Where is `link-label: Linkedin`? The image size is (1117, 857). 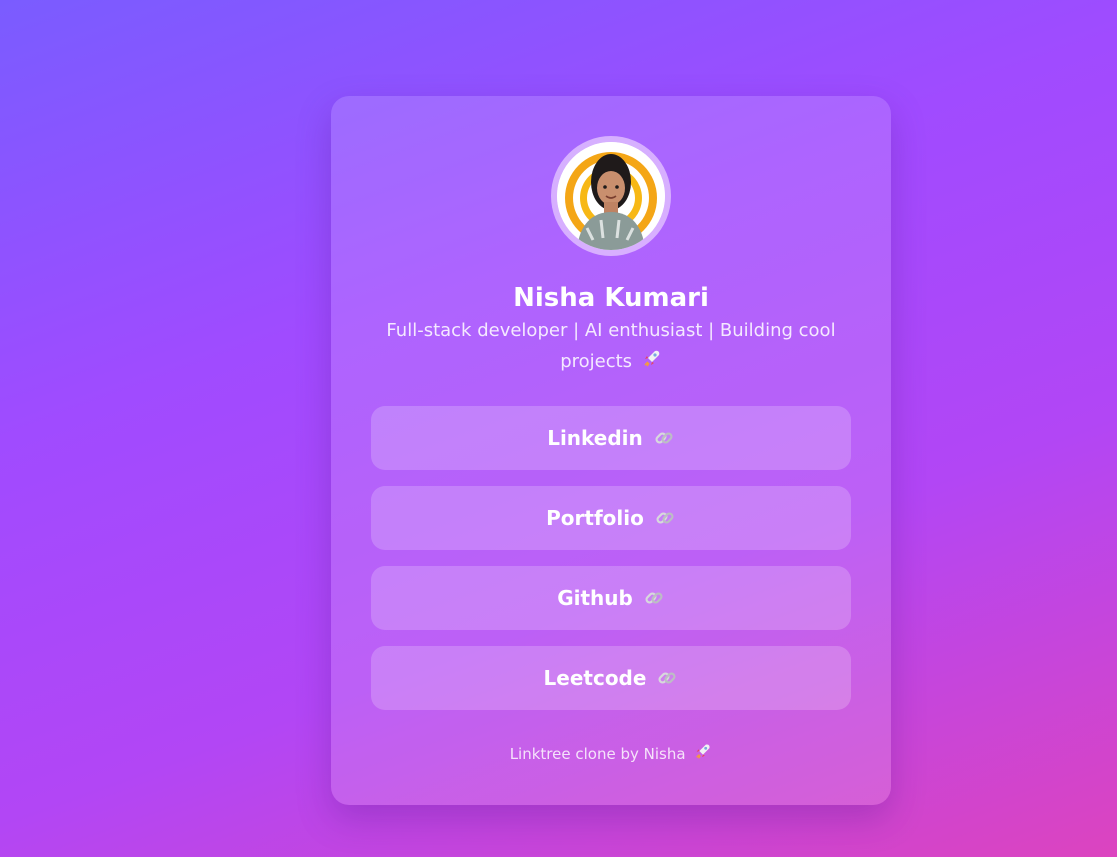 link-label: Linkedin is located at coordinates (595, 438).